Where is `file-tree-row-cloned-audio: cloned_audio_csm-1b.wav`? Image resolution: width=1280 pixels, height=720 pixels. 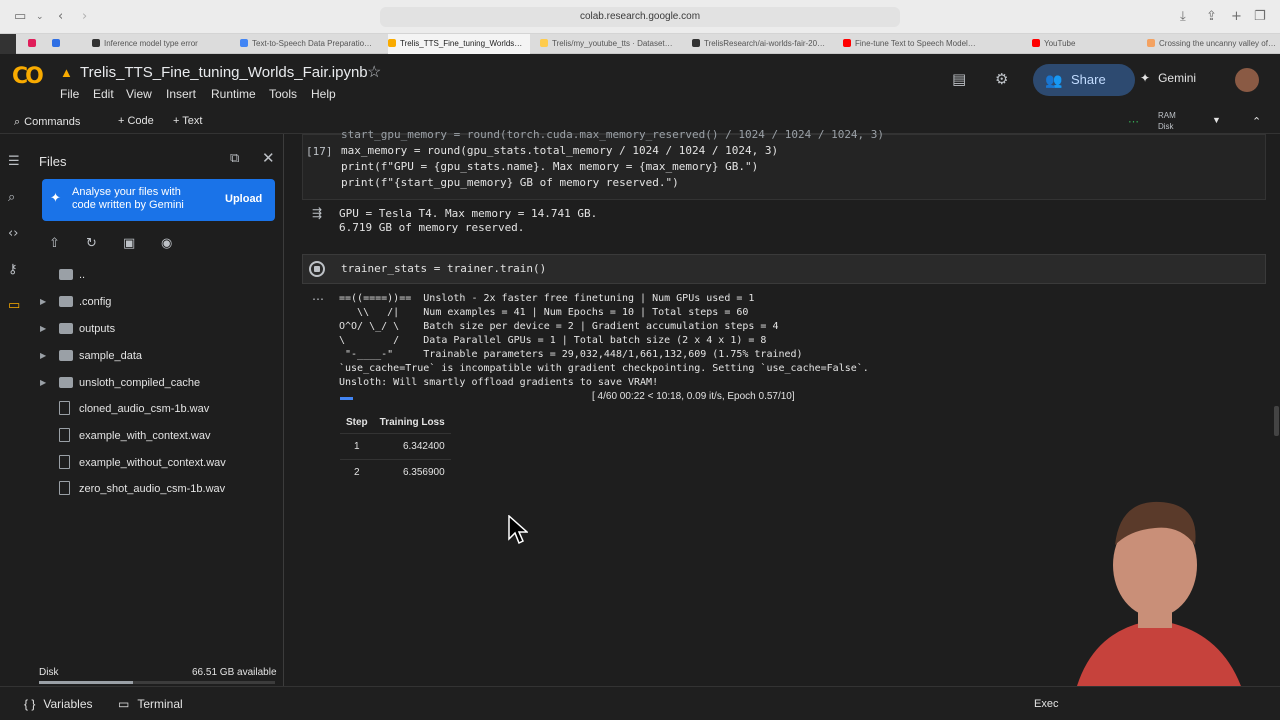 file-tree-row-cloned-audio: cloned_audio_csm-1b.wav is located at coordinates (158, 409).